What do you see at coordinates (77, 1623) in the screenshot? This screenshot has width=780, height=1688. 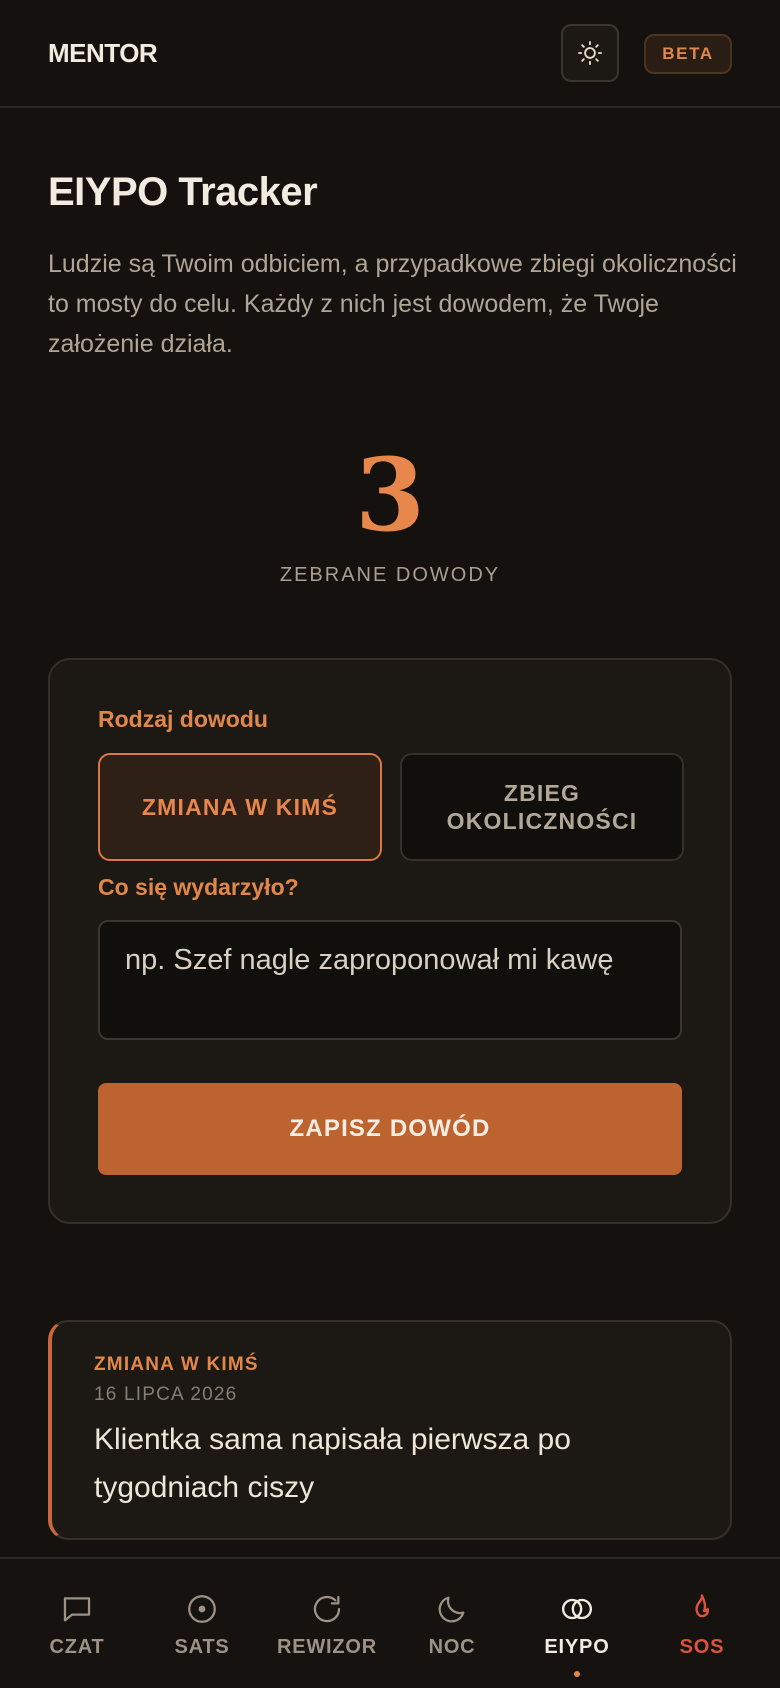 I see `nav-item-czat: CZAT` at bounding box center [77, 1623].